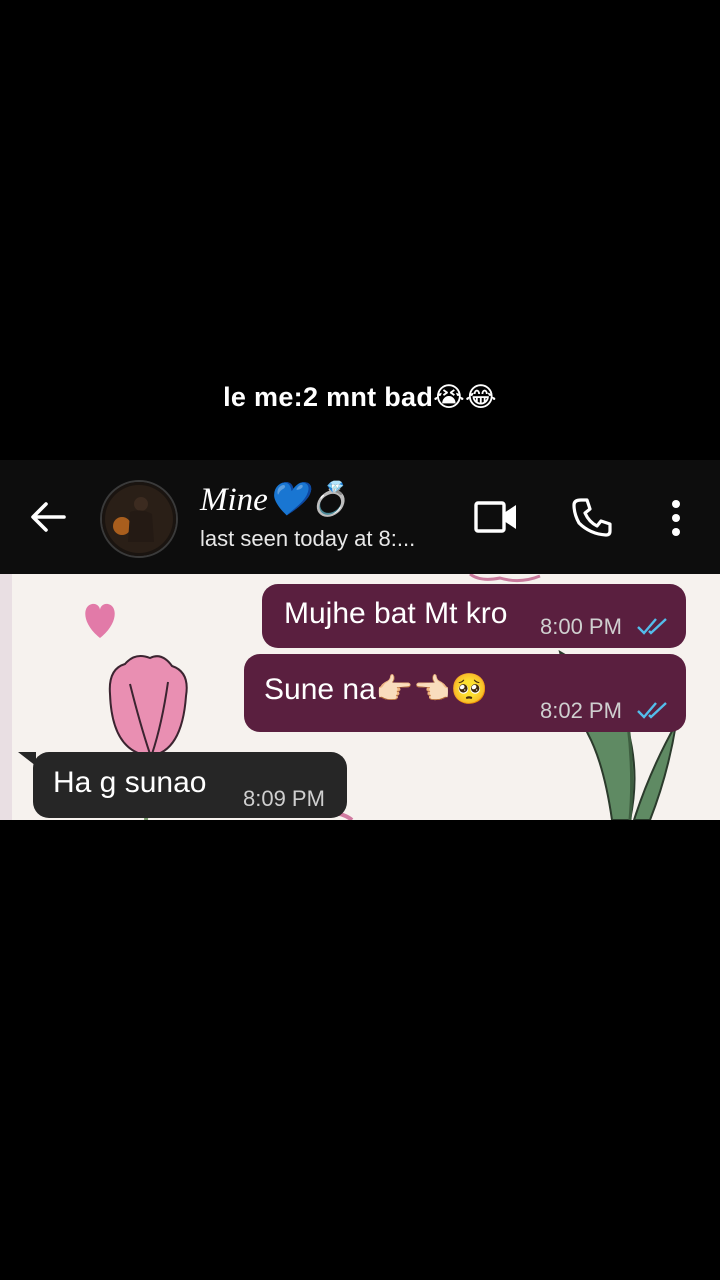 The width and height of the screenshot is (720, 1280). I want to click on message-bubble-outgoing: Mujhe bat Mt kro 8:00 PM, so click(474, 616).